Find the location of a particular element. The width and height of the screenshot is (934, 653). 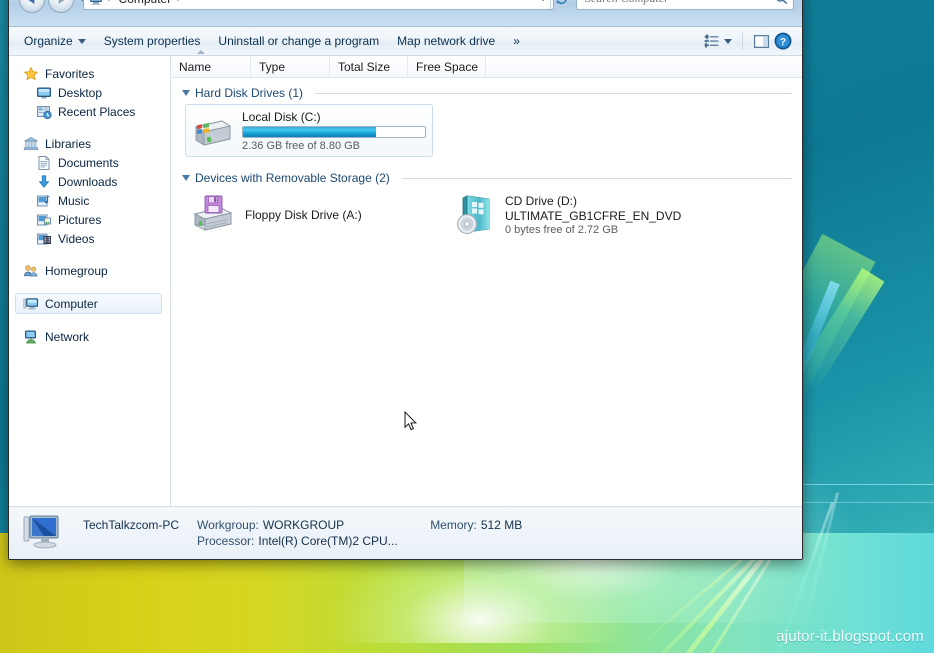

sidebar-item-recent-places: Recent Places is located at coordinates (89, 111).